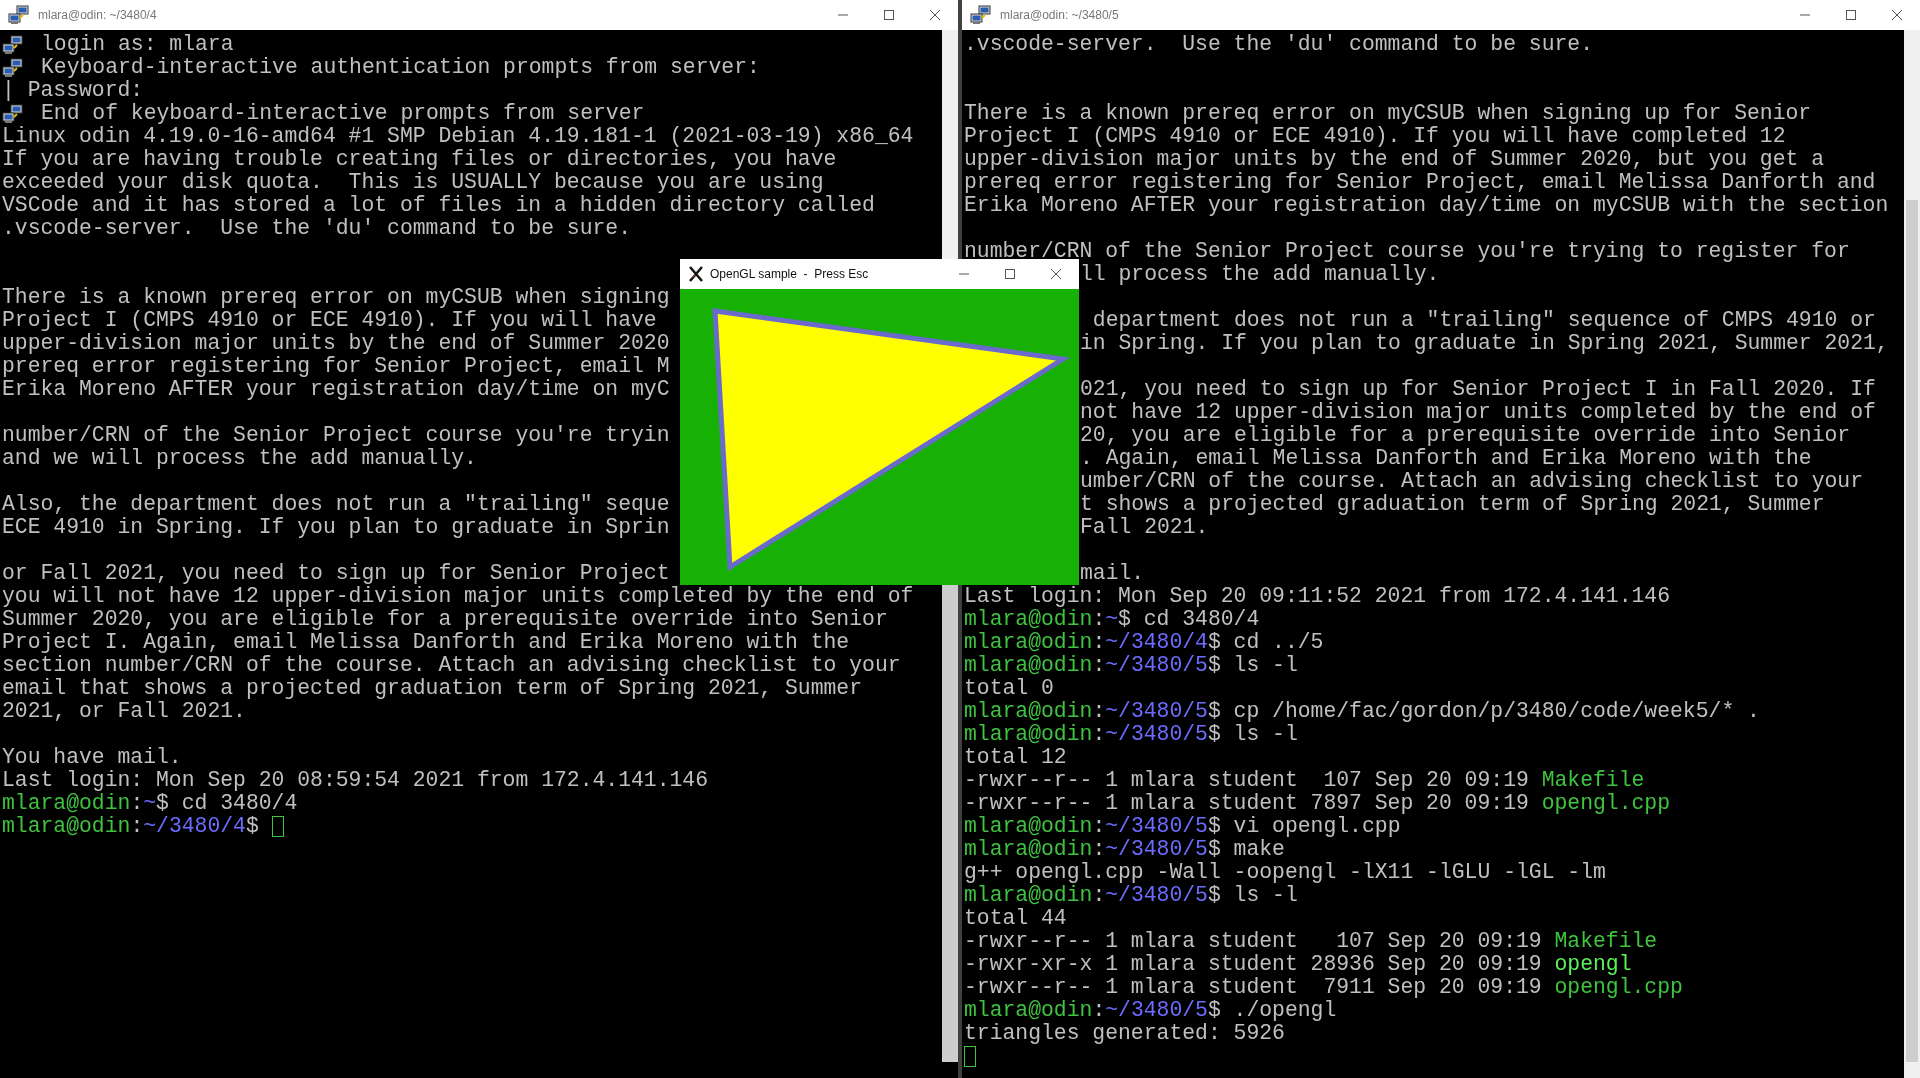 This screenshot has width=1920, height=1078. I want to click on terminal-line: Summer 2020, you are eligible for a prerequisite override into Senior, so click(445, 619).